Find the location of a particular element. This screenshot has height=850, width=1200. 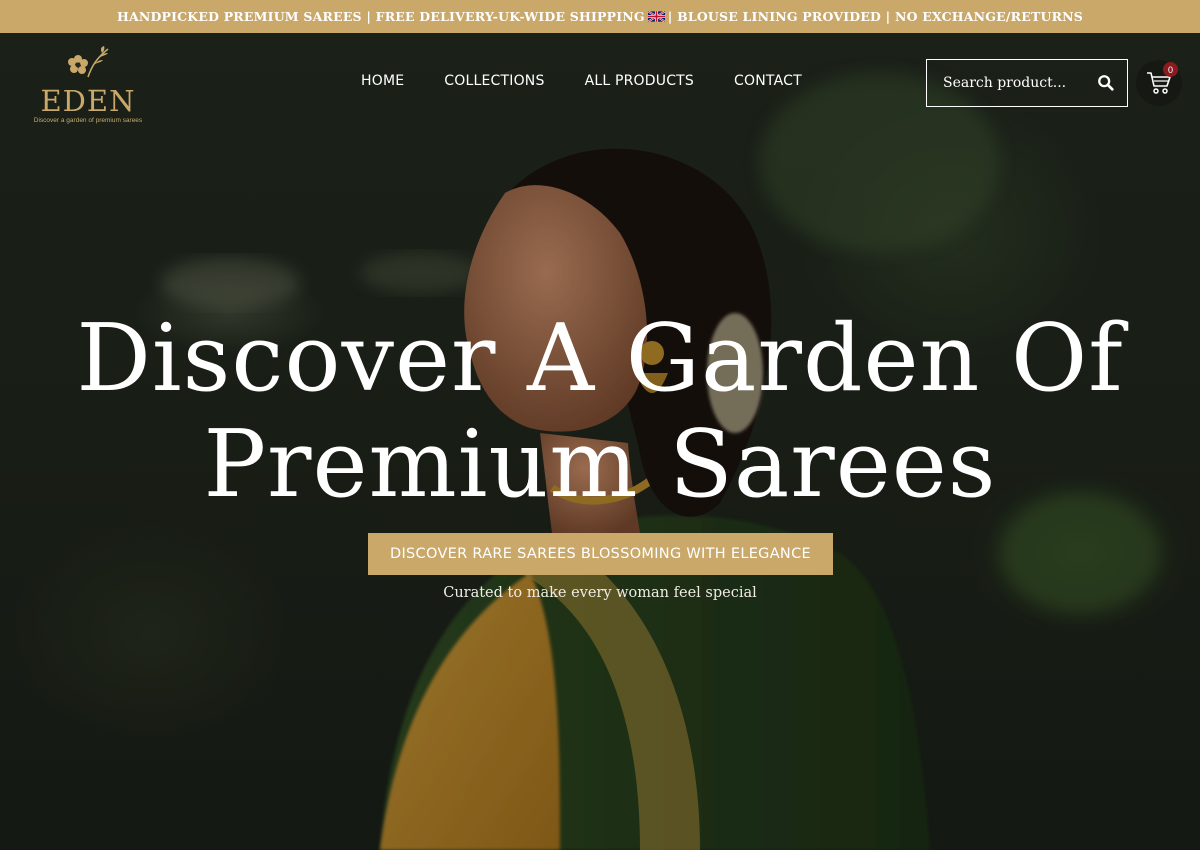

nav-home: HOME is located at coordinates (382, 81).